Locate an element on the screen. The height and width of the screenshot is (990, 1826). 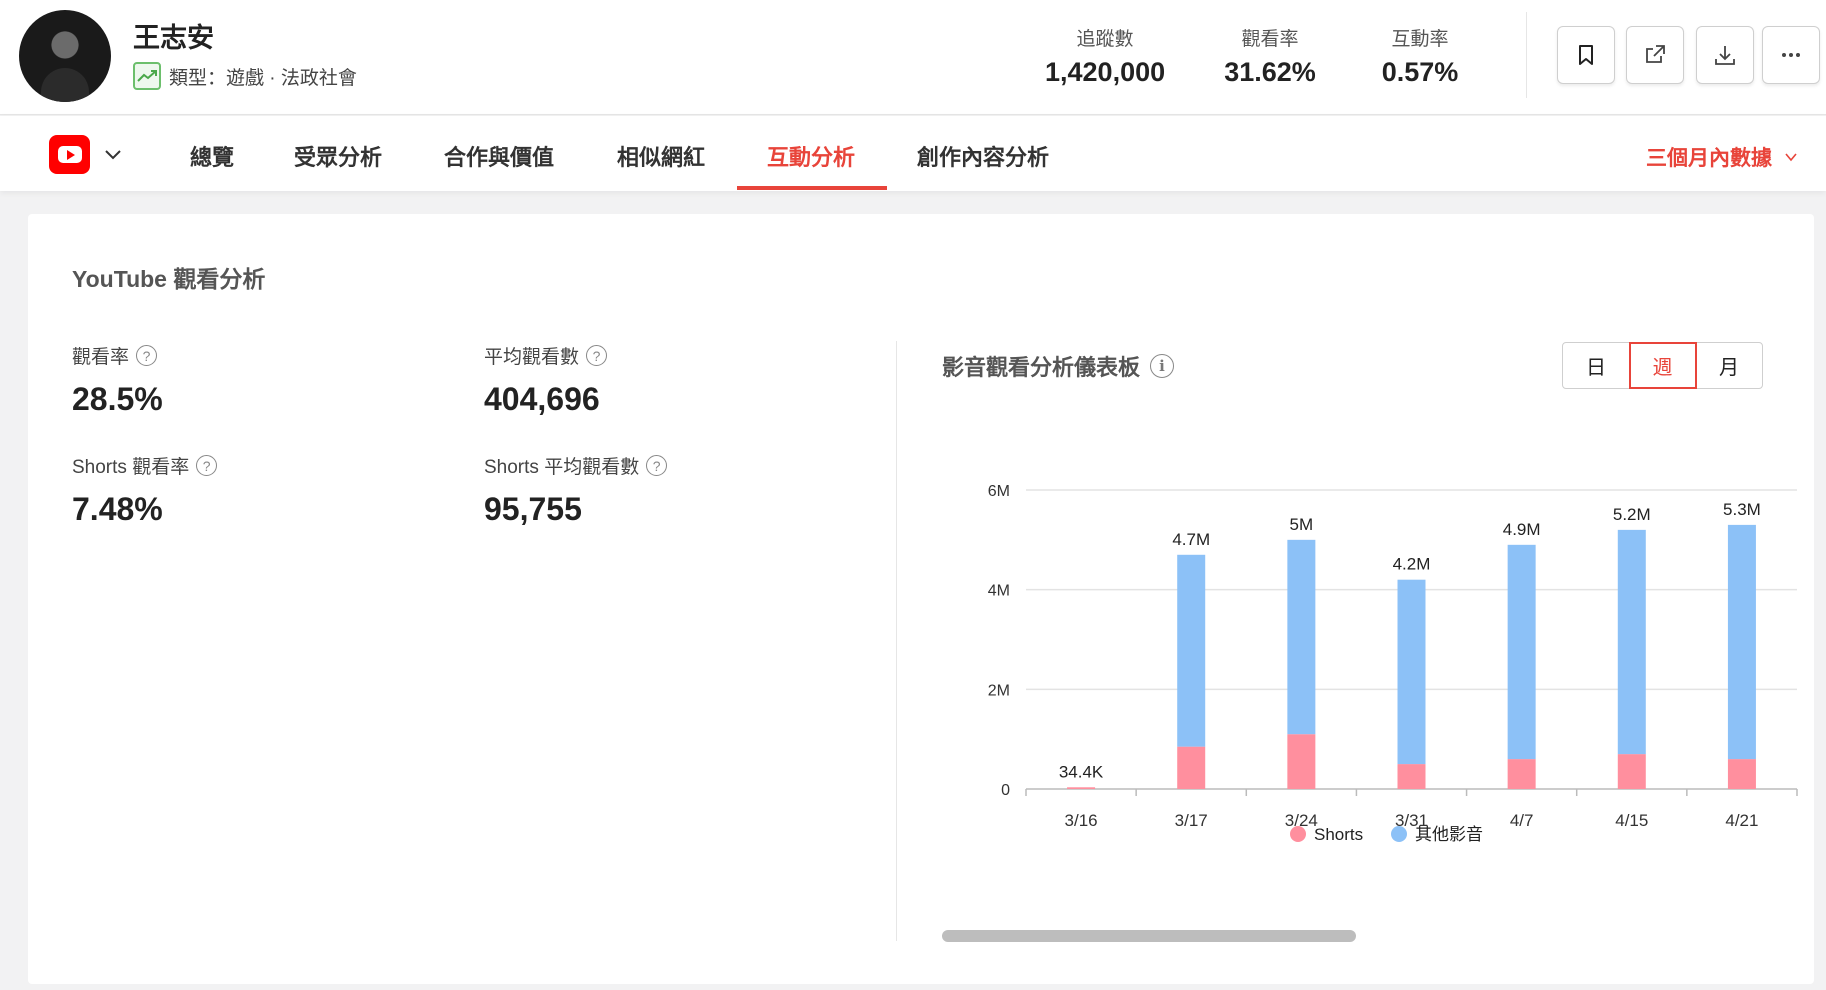
tab-audience: 受眾分析 is located at coordinates (338, 156).